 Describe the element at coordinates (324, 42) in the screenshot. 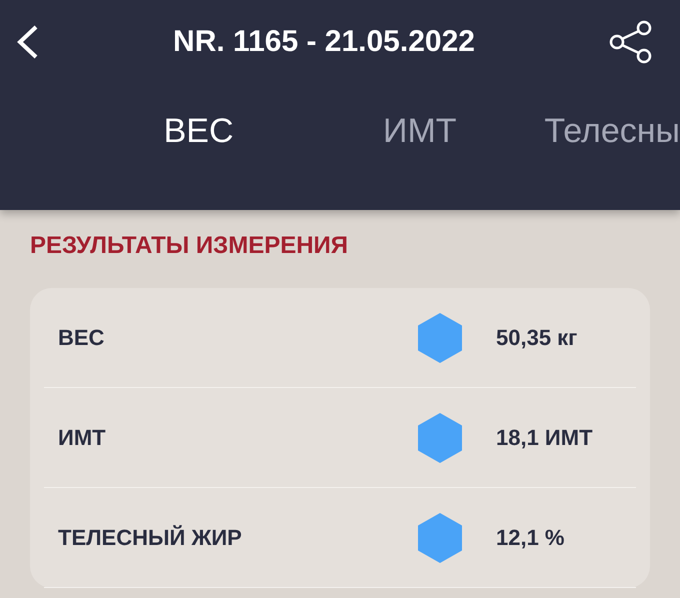

I see `page-title: NR. 1165 - 21.05.2022` at that location.